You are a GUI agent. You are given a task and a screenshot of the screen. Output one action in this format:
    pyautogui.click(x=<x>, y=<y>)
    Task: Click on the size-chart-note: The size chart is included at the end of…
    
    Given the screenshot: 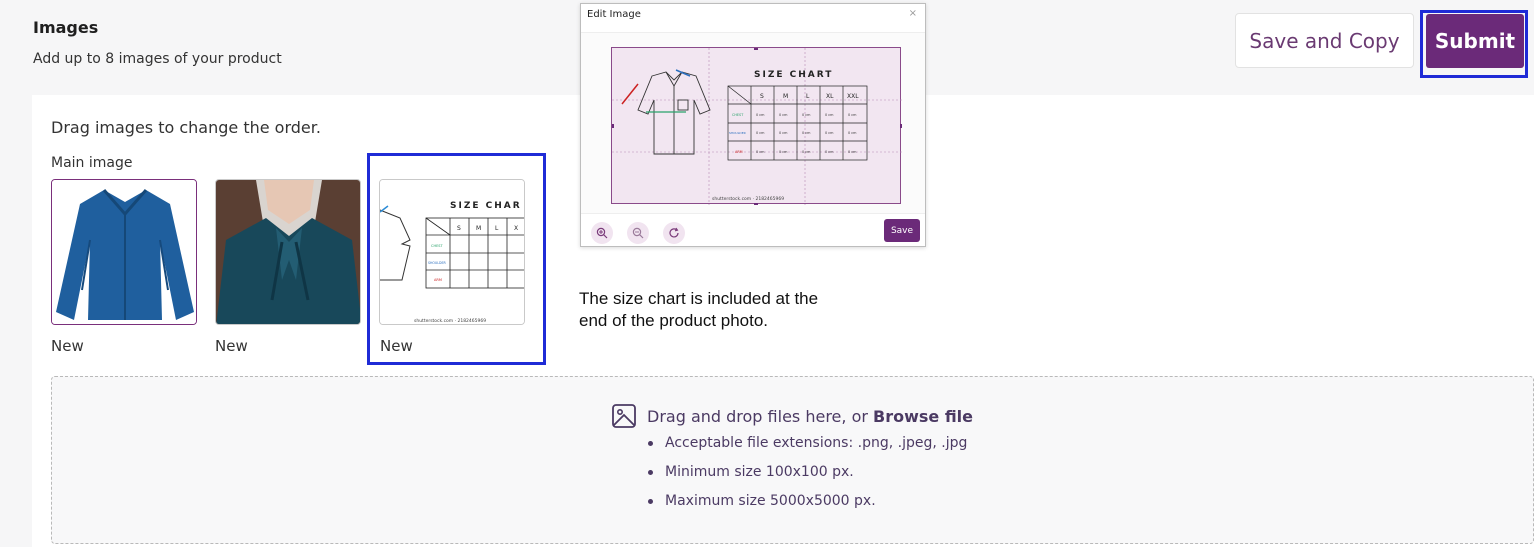 What is the action you would take?
    pyautogui.click(x=698, y=310)
    